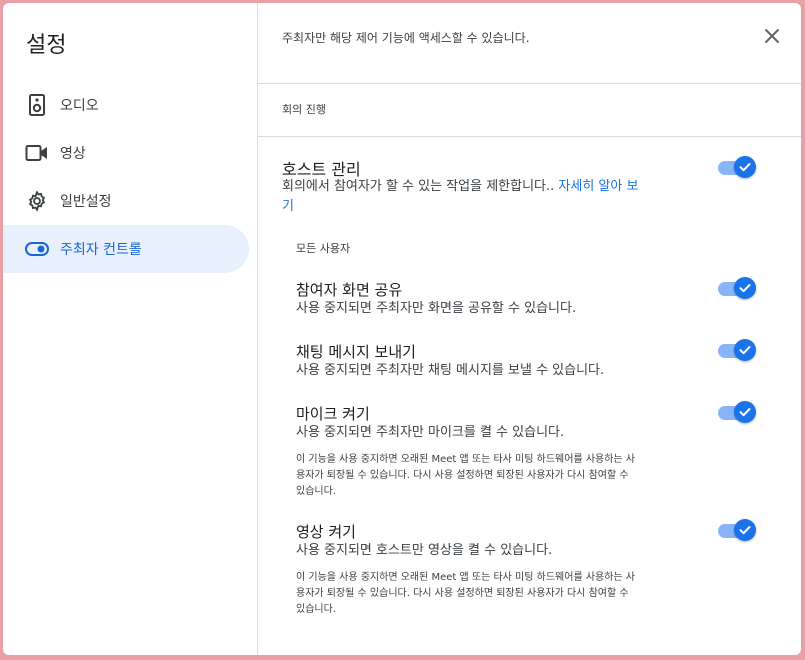 The width and height of the screenshot is (805, 660). I want to click on gear-icon, so click(37, 201).